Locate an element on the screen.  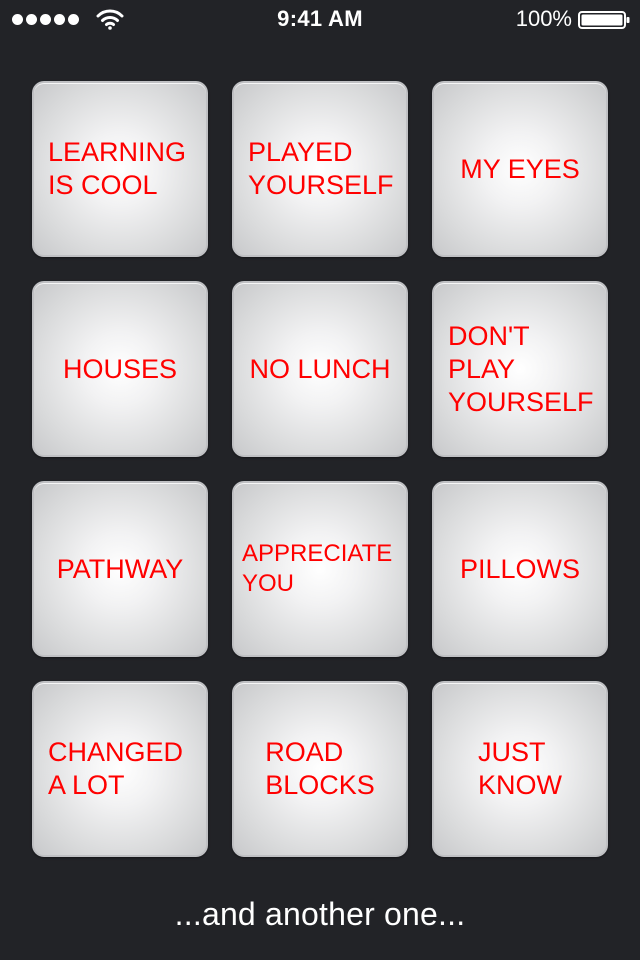
sound-button-label: ROAD BLOCKS is located at coordinates (320, 768).